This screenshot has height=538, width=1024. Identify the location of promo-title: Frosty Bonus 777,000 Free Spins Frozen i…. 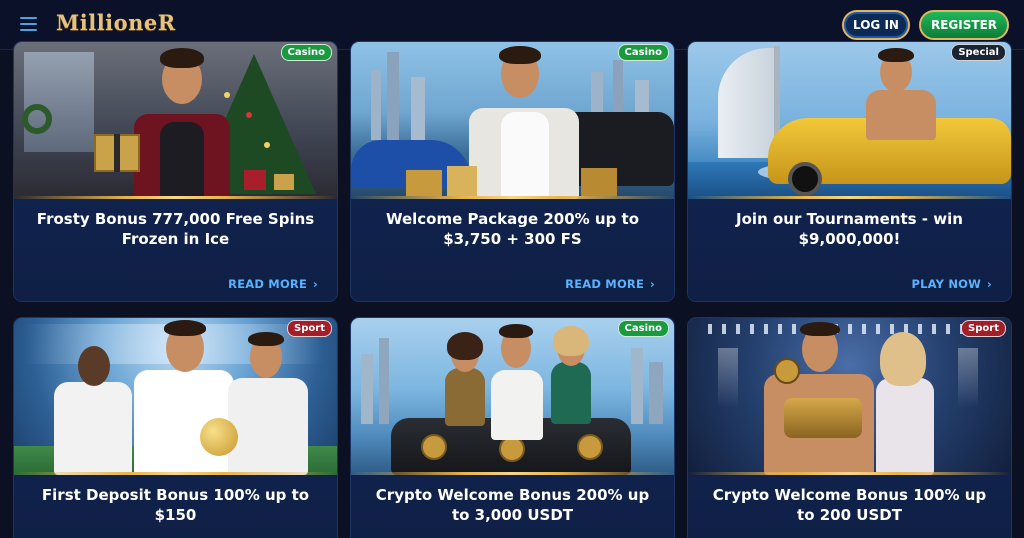
(175, 229).